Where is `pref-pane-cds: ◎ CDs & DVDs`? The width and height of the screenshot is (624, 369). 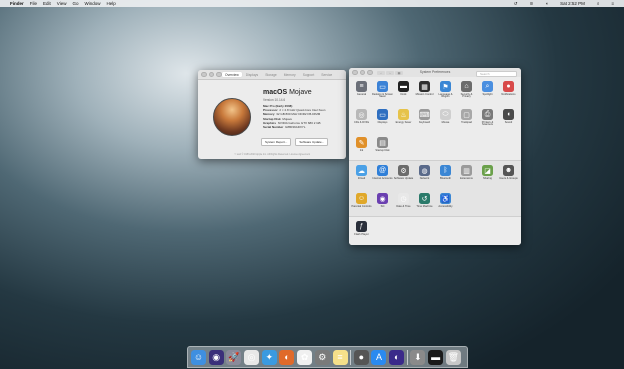 pref-pane-cds: ◎ CDs & DVDs is located at coordinates (361, 123).